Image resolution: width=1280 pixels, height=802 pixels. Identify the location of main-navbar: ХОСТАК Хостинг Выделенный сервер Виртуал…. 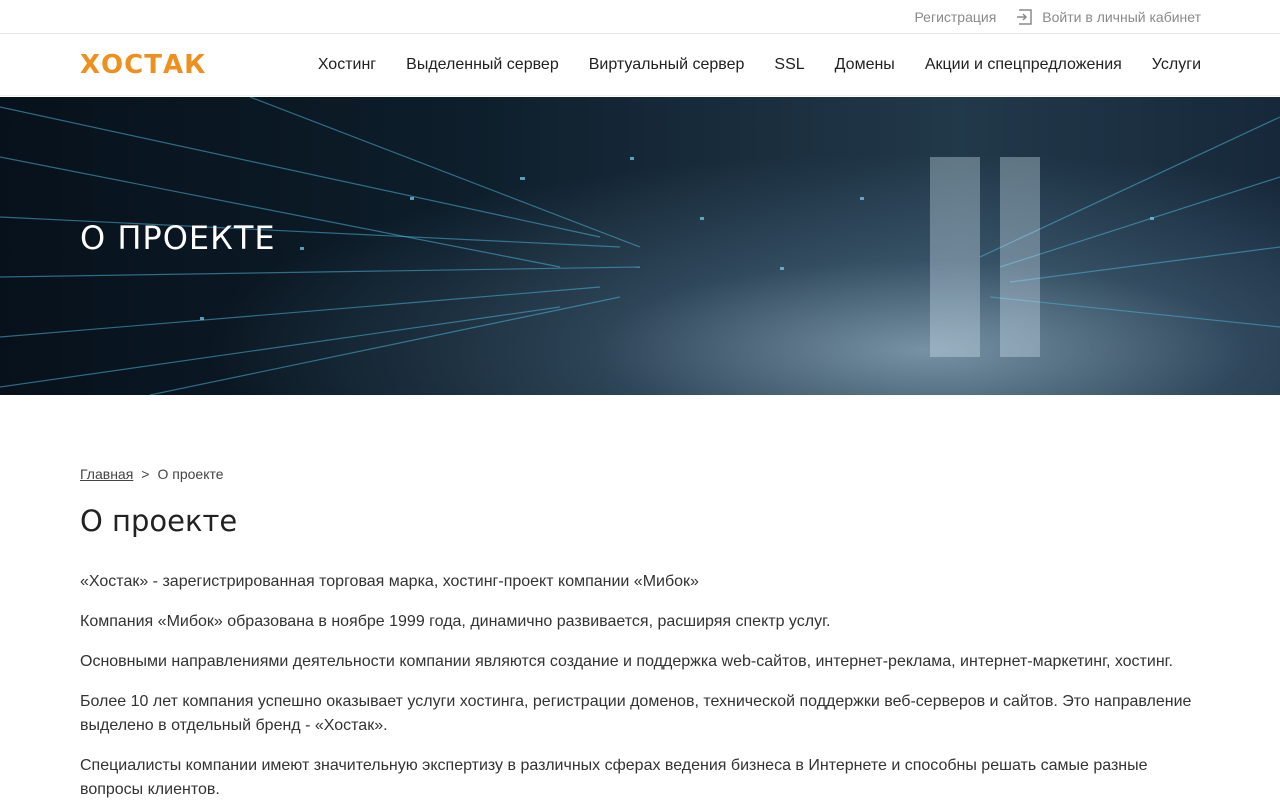
(640, 65).